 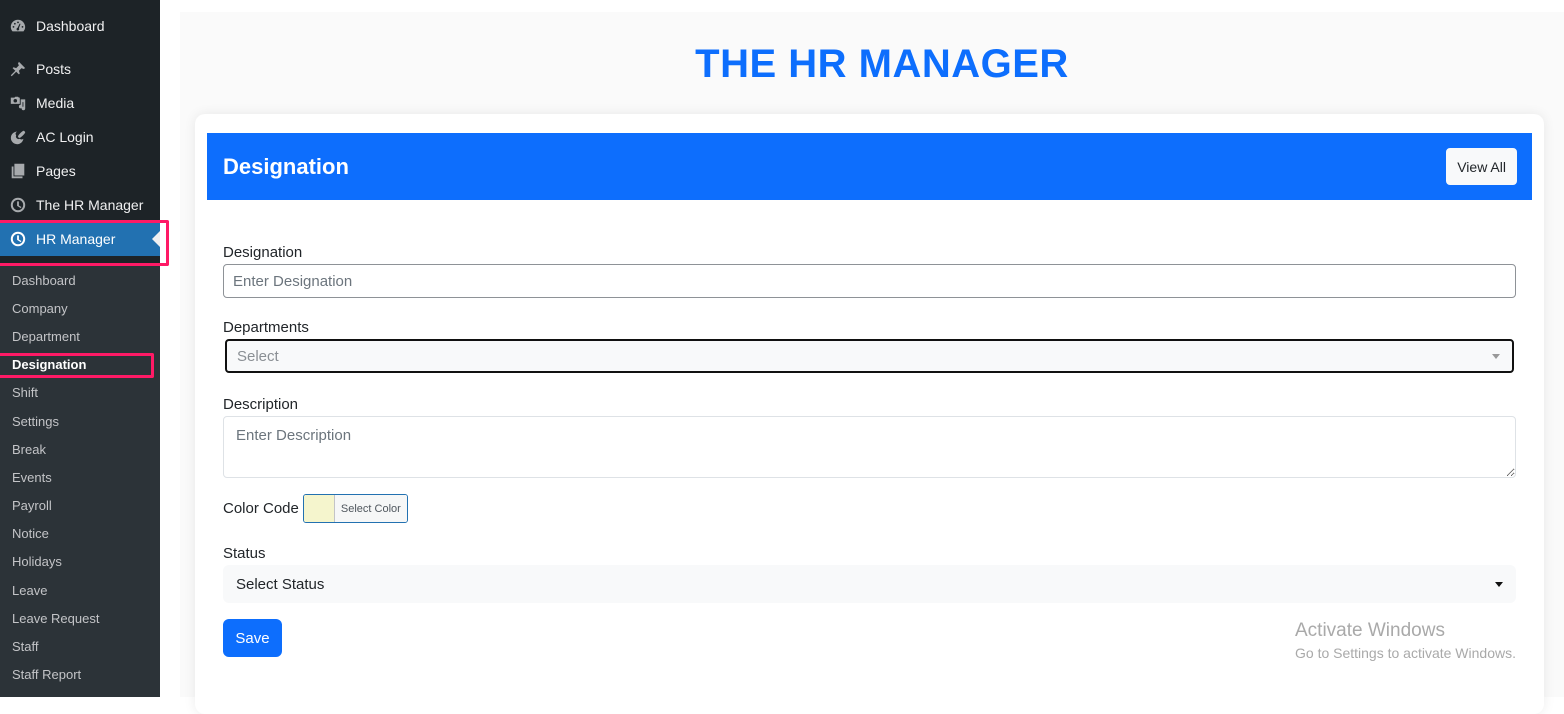 I want to click on menu-label: AC Login, so click(x=65, y=137).